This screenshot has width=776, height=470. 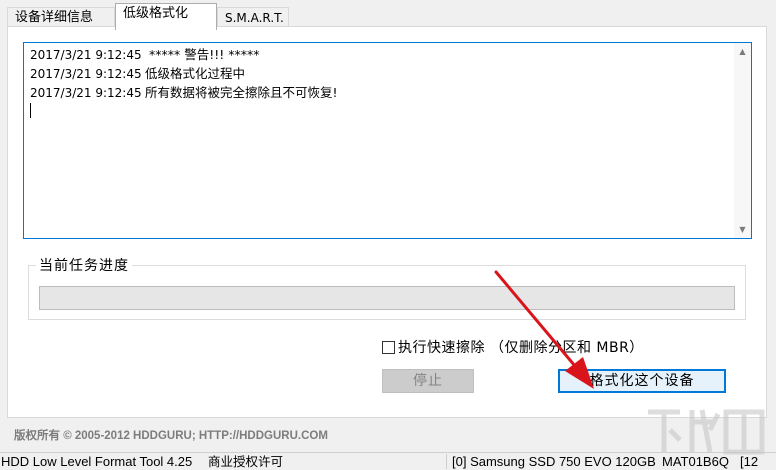 I want to click on log-message: 所有数据将被完全擦除且不可恢复!, so click(x=241, y=92).